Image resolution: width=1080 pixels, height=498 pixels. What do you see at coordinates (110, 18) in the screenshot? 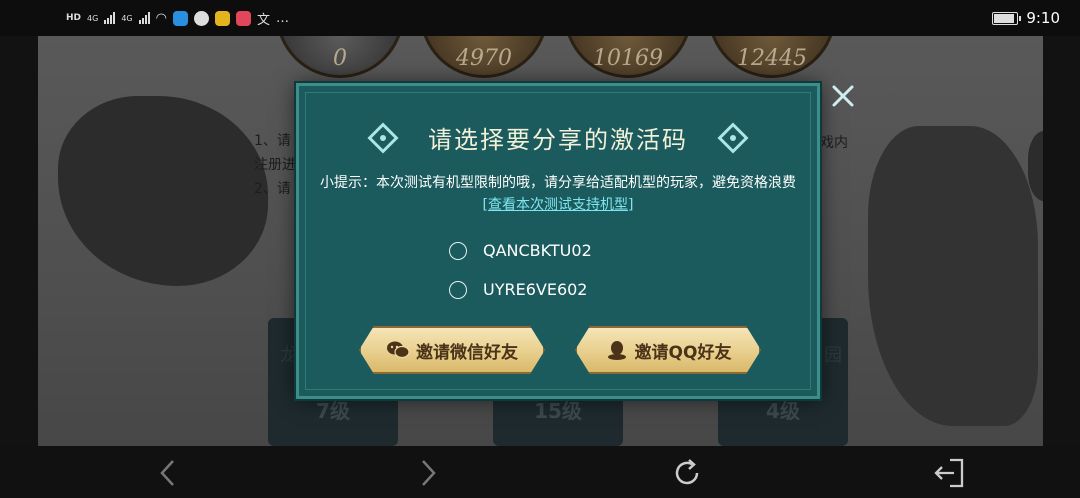
I see `signal-icon` at bounding box center [110, 18].